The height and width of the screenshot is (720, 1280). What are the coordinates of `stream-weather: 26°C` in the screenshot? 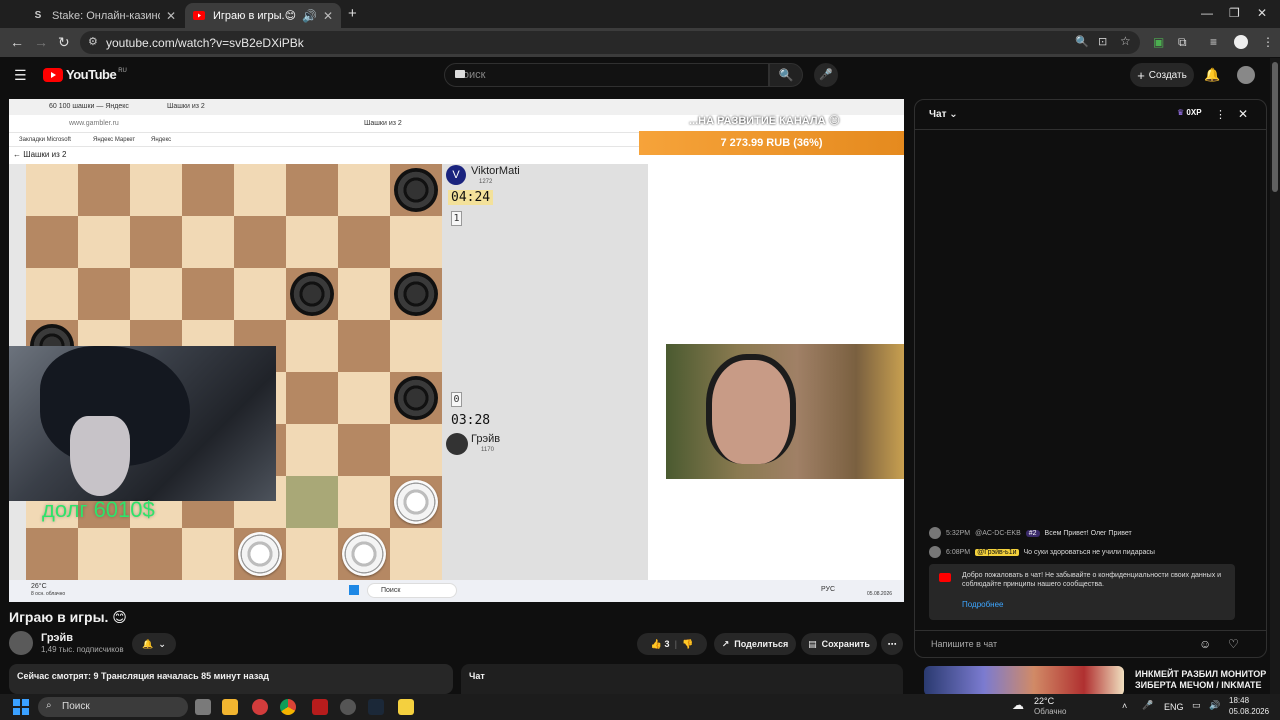 It's located at (39, 586).